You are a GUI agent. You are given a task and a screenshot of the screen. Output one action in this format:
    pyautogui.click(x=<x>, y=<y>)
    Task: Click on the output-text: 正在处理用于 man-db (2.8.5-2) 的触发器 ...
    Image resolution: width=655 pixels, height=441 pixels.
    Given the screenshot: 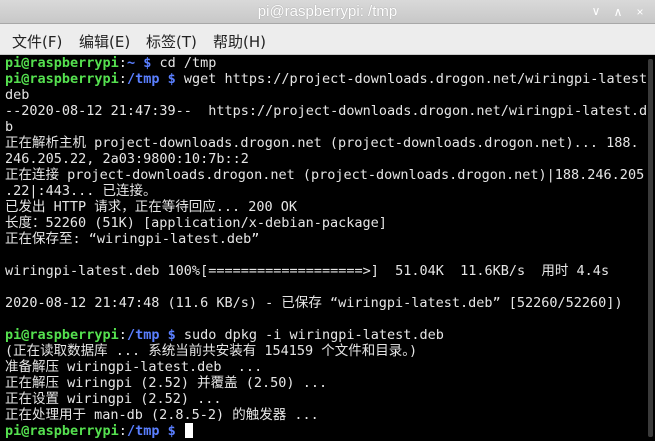 What is the action you would take?
    pyautogui.click(x=162, y=415)
    